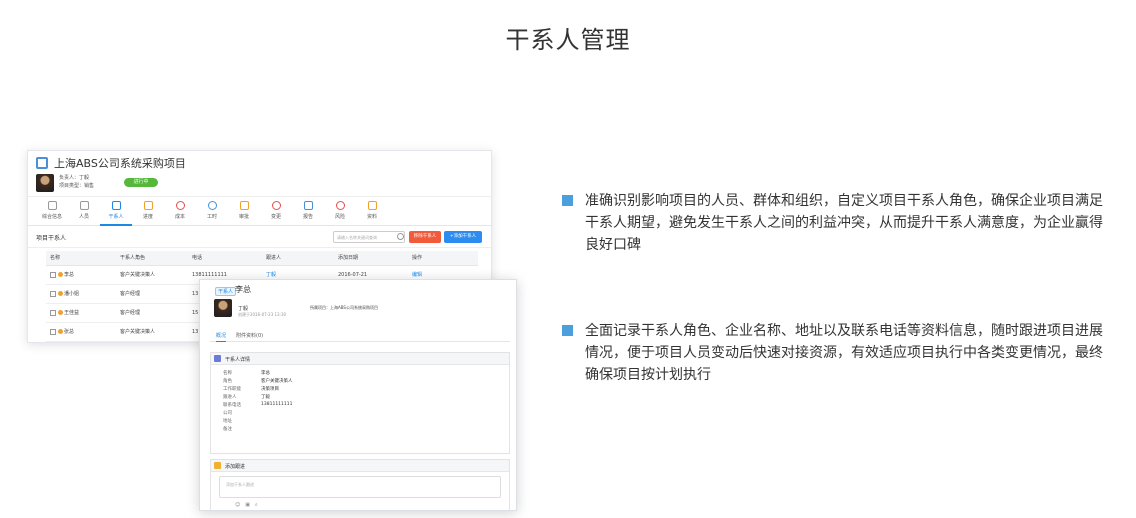 This screenshot has height=518, width=1136. What do you see at coordinates (152, 332) in the screenshot?
I see `cell-role: 客户关键决策人` at bounding box center [152, 332].